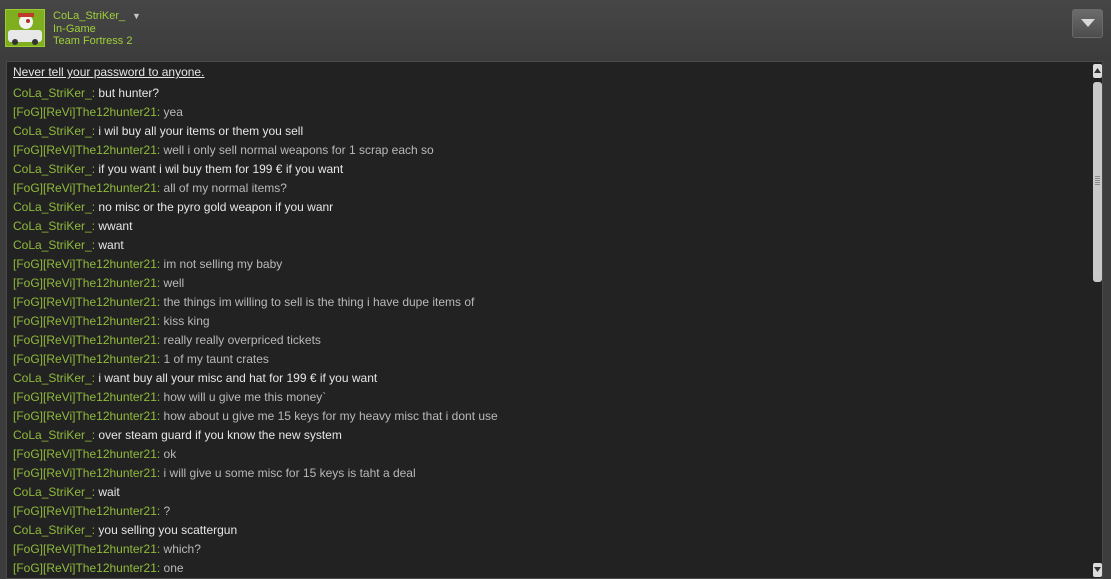  Describe the element at coordinates (174, 283) in the screenshot. I see `message-text: well` at that location.